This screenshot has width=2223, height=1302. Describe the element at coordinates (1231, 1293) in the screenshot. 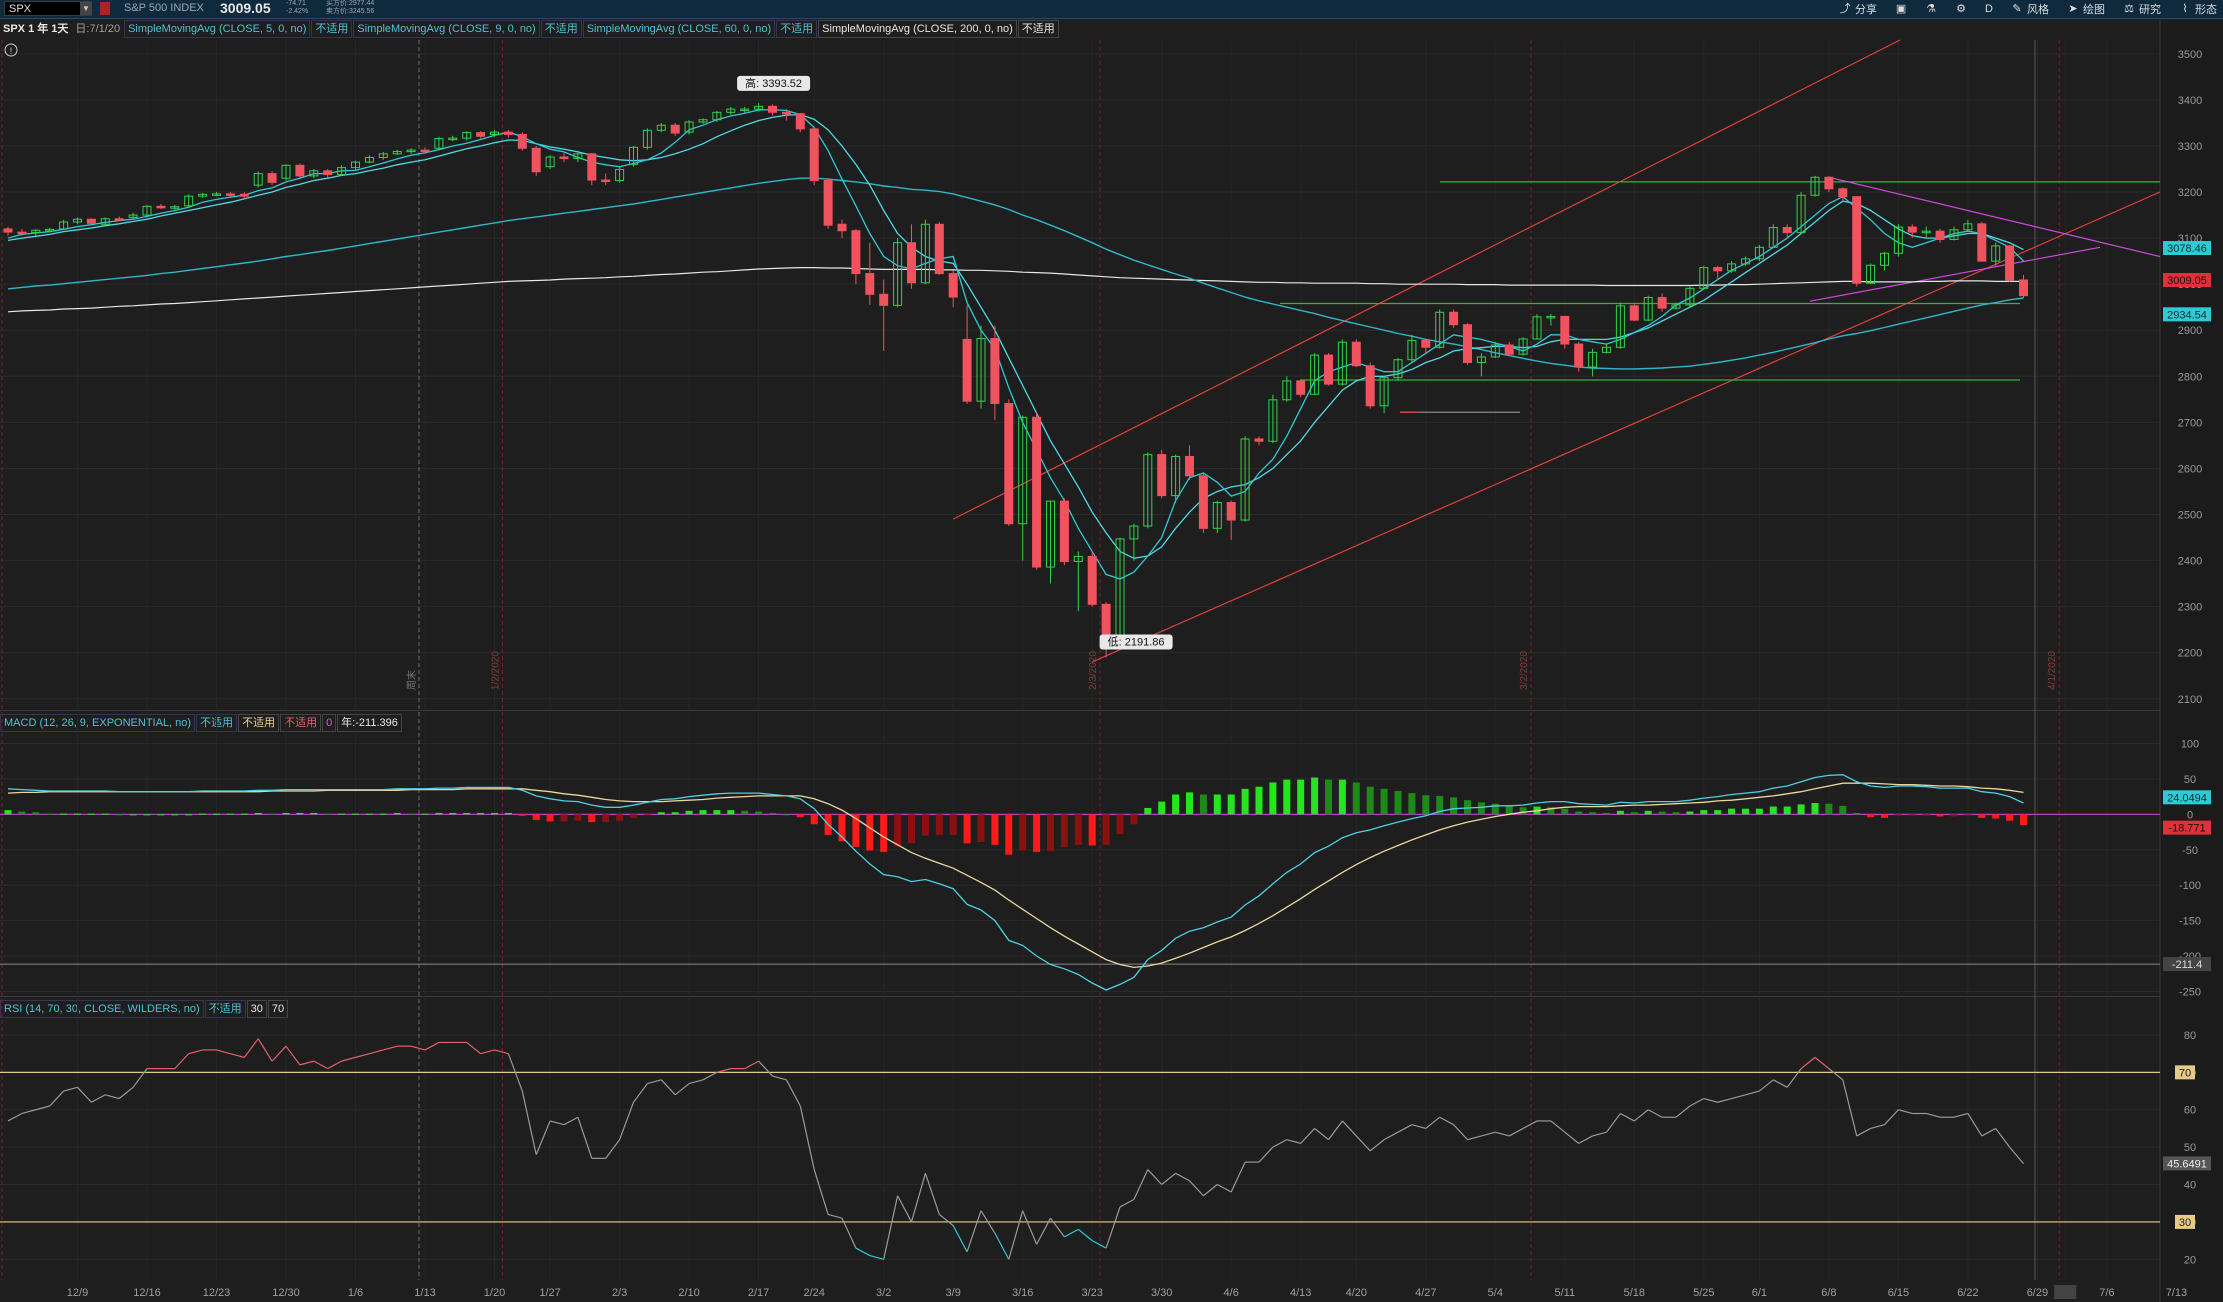

I see `x-tick-label: 4/6` at that location.